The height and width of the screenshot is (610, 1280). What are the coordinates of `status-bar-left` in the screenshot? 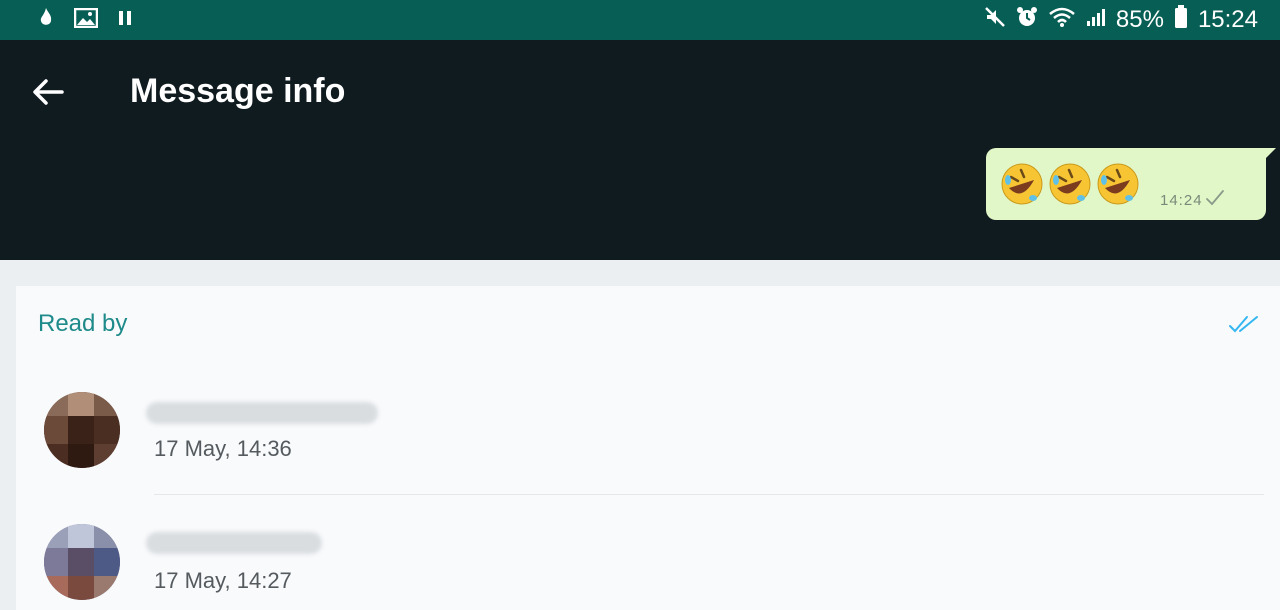 It's located at (85, 20).